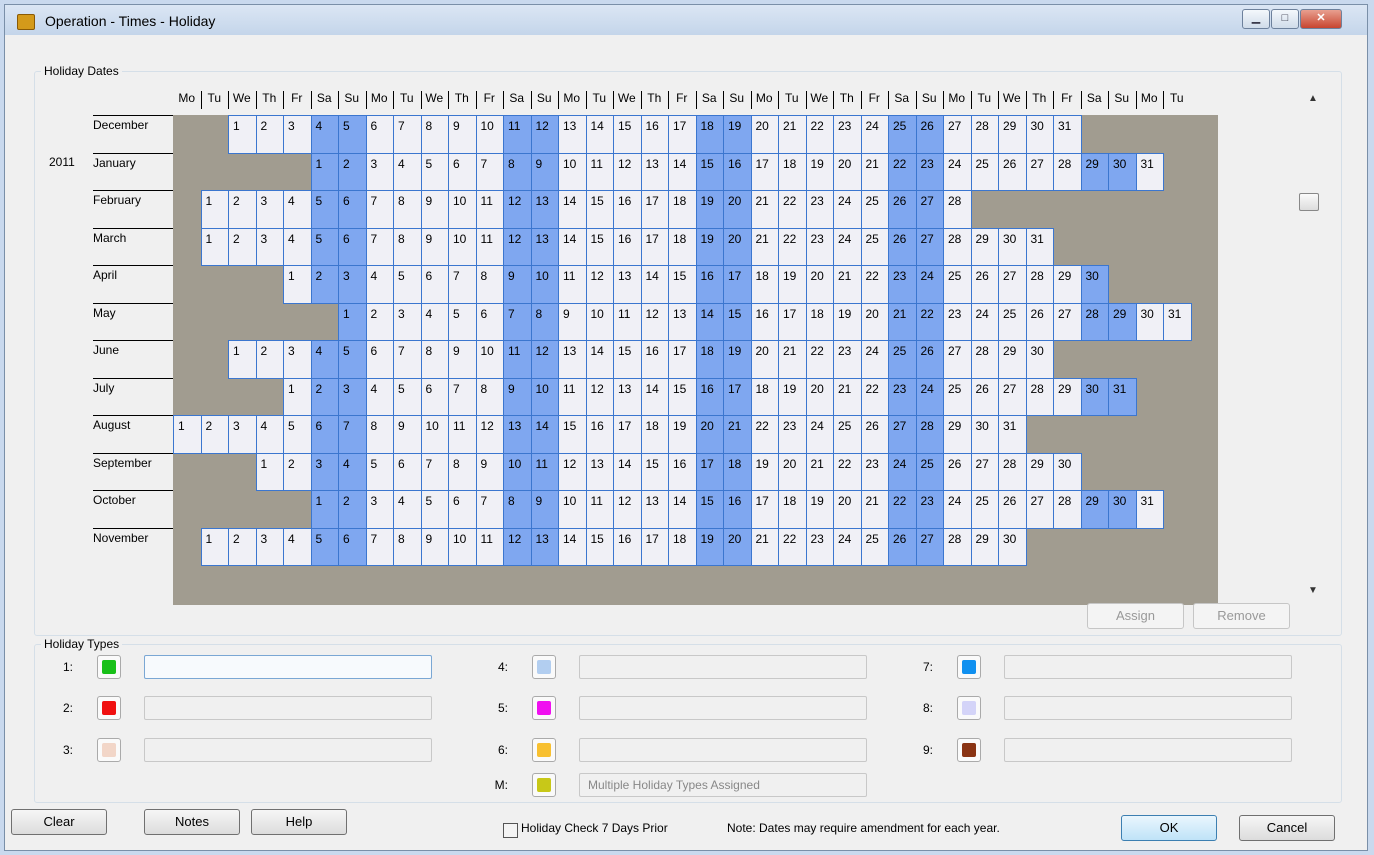  What do you see at coordinates (544, 785) in the screenshot?
I see `multiple-type-color-button` at bounding box center [544, 785].